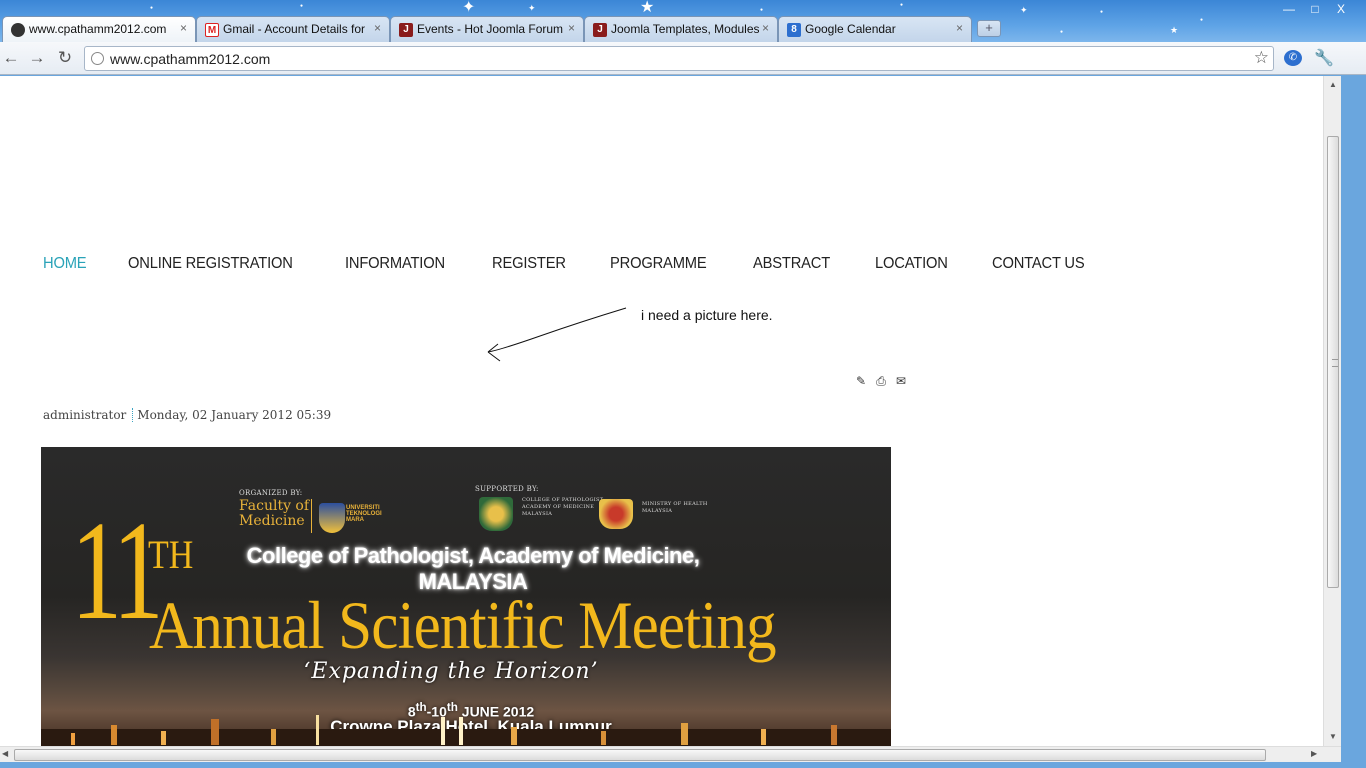 This screenshot has height=768, width=1366. I want to click on tab-cpathamm: www.cpathamm2012.com ×, so click(99, 29).